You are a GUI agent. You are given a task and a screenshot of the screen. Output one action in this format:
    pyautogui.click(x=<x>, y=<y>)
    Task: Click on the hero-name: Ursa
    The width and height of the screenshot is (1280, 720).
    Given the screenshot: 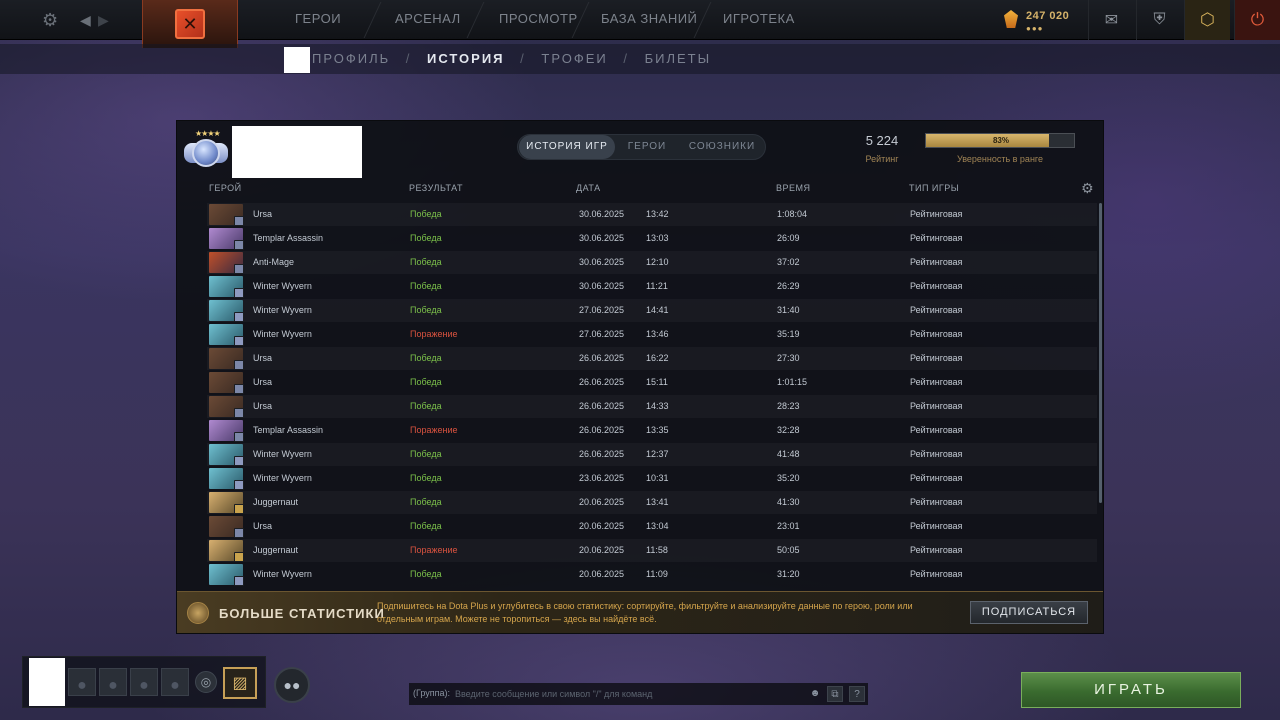 What is the action you would take?
    pyautogui.click(x=263, y=406)
    